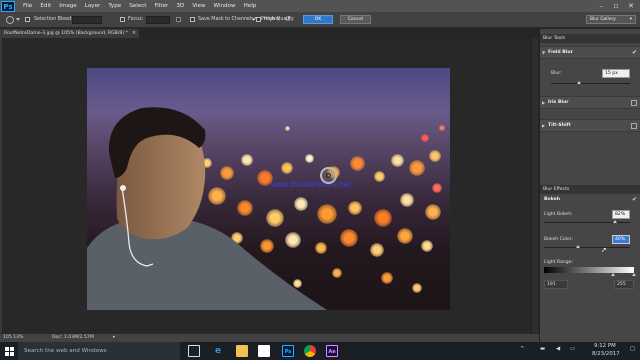 The height and width of the screenshot is (360, 640). What do you see at coordinates (624, 284) in the screenshot?
I see `light-range-high-field: 255` at bounding box center [624, 284].